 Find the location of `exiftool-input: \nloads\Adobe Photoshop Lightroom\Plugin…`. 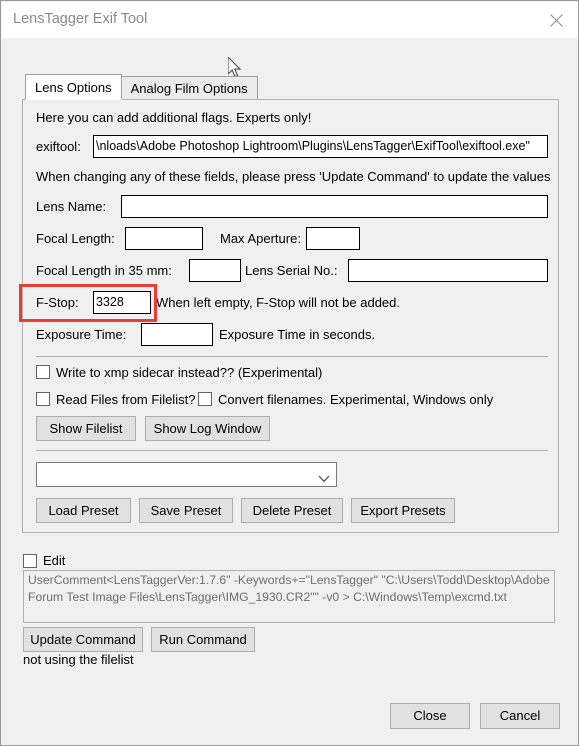

exiftool-input: \nloads\Adobe Photoshop Lightroom\Plugin… is located at coordinates (320, 146).